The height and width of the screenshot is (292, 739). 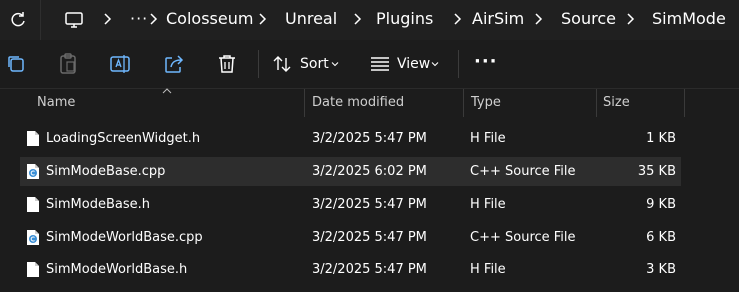 What do you see at coordinates (74, 20) in the screenshot?
I see `this-pc-icon` at bounding box center [74, 20].